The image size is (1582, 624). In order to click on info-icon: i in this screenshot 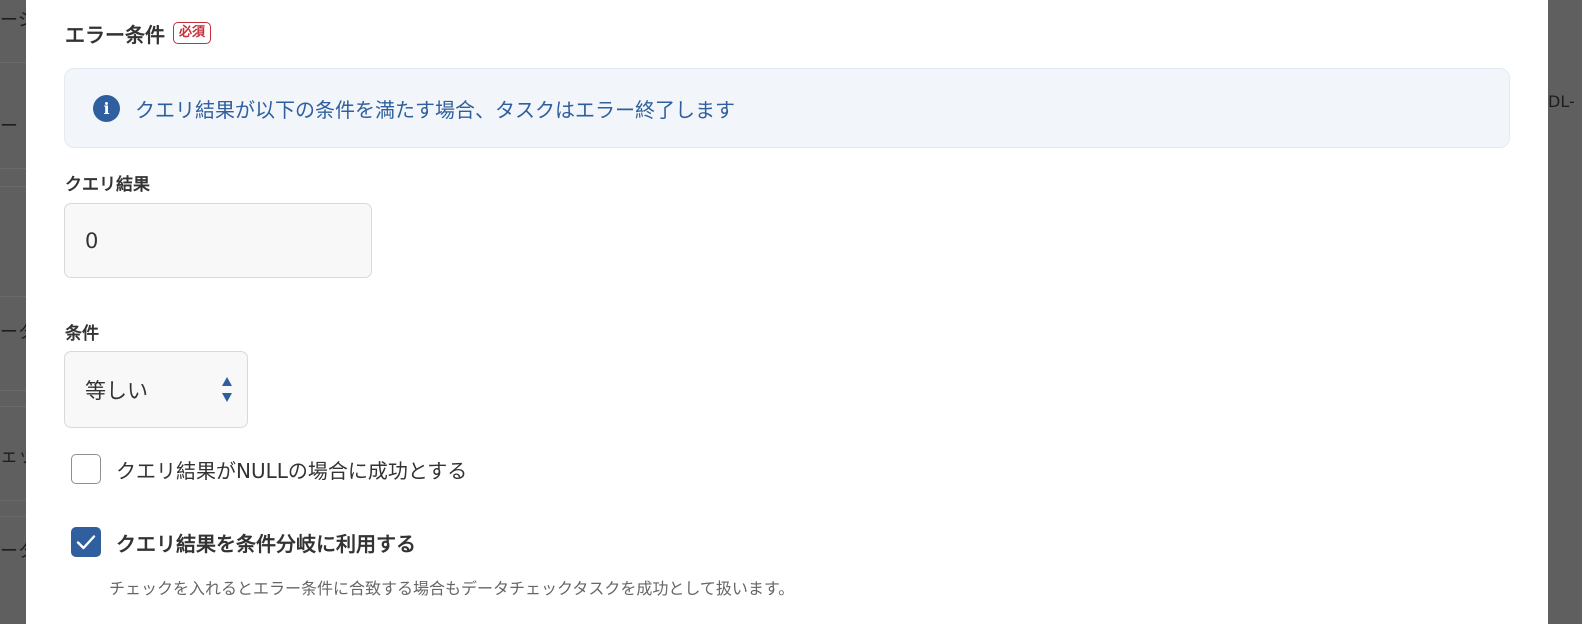, I will do `click(106, 108)`.